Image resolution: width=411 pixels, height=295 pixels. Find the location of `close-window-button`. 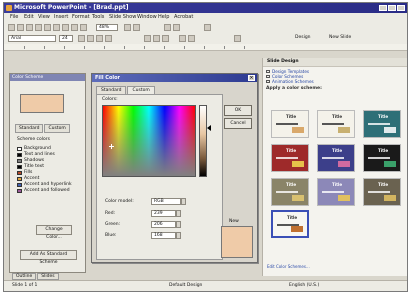

close-window-button is located at coordinates (401, 8).